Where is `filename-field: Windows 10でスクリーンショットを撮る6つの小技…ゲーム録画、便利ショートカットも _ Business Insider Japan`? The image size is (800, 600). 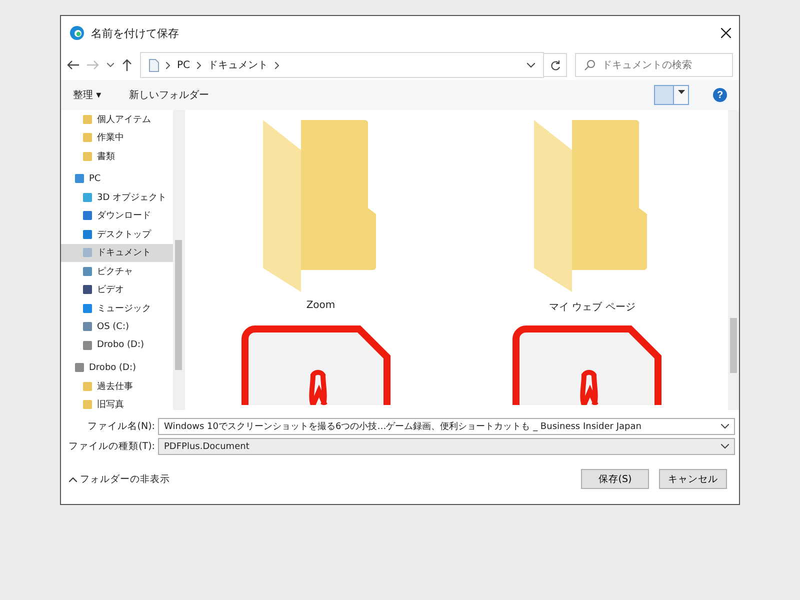
filename-field: Windows 10でスクリーンショットを撮る6つの小技…ゲーム録画、便利ショートカットも _ Business Insider Japan is located at coordinates (446, 426).